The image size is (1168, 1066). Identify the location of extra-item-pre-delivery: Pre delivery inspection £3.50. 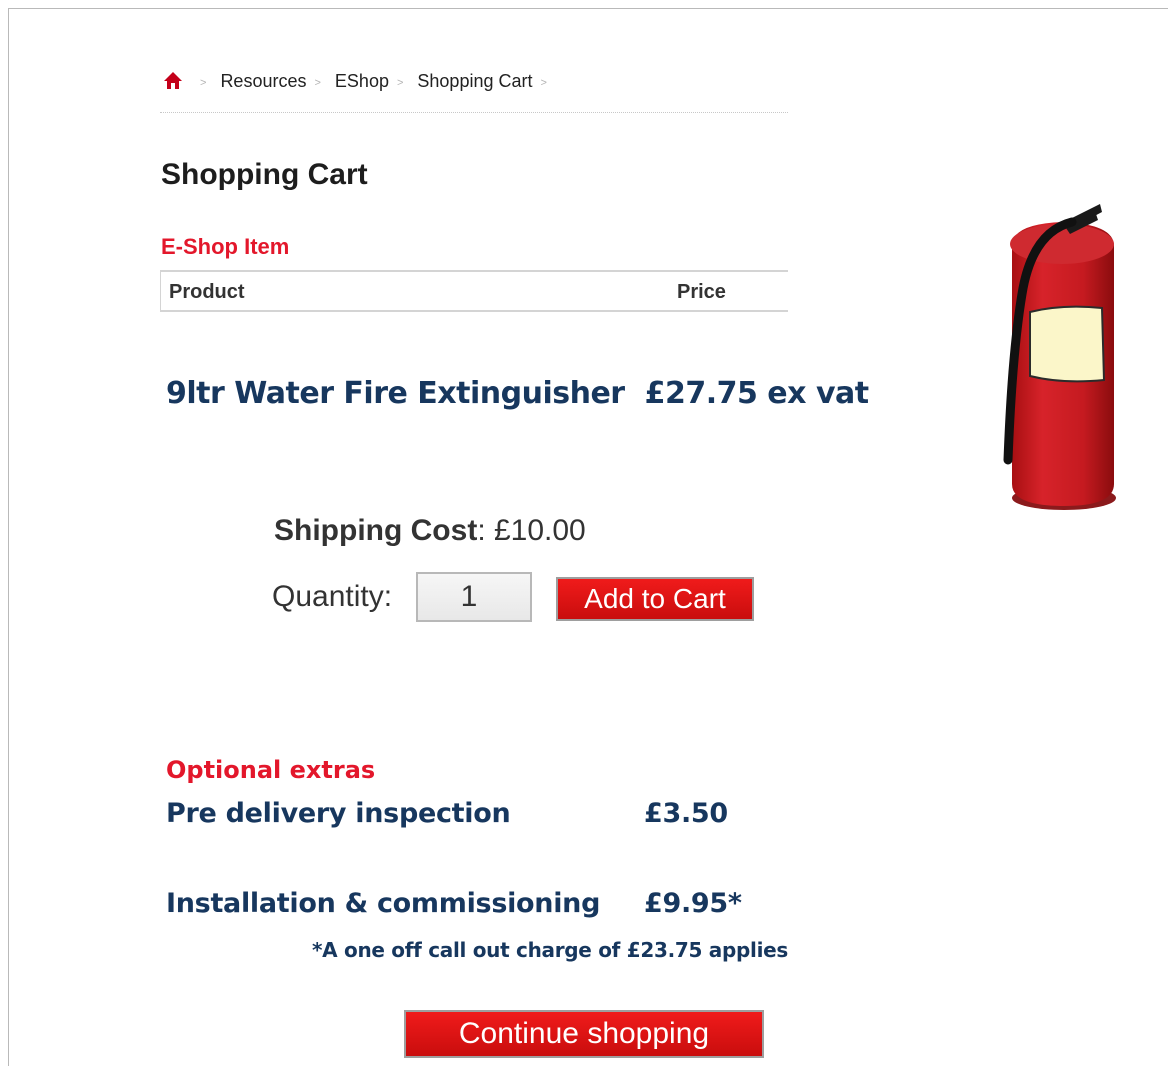
(447, 813).